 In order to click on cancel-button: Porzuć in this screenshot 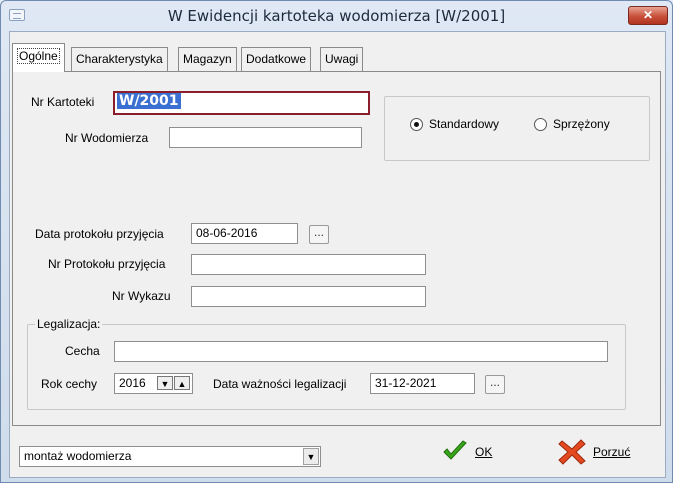, I will do `click(603, 452)`.